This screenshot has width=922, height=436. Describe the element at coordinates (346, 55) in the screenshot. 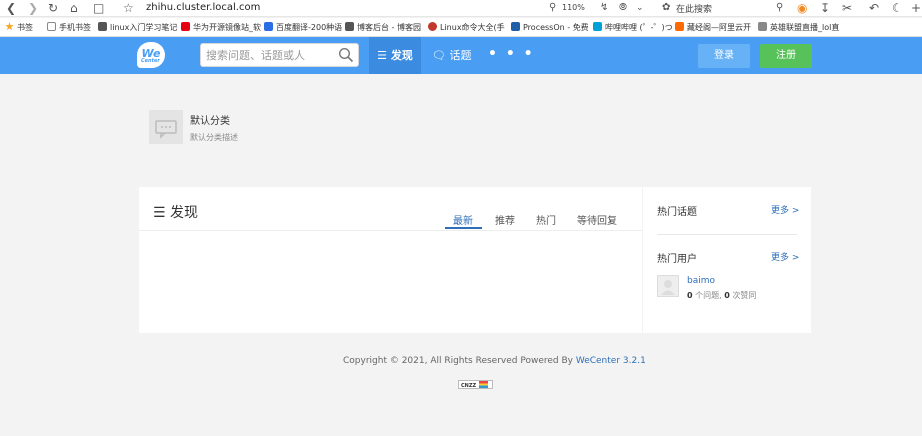

I see `search-icon` at that location.